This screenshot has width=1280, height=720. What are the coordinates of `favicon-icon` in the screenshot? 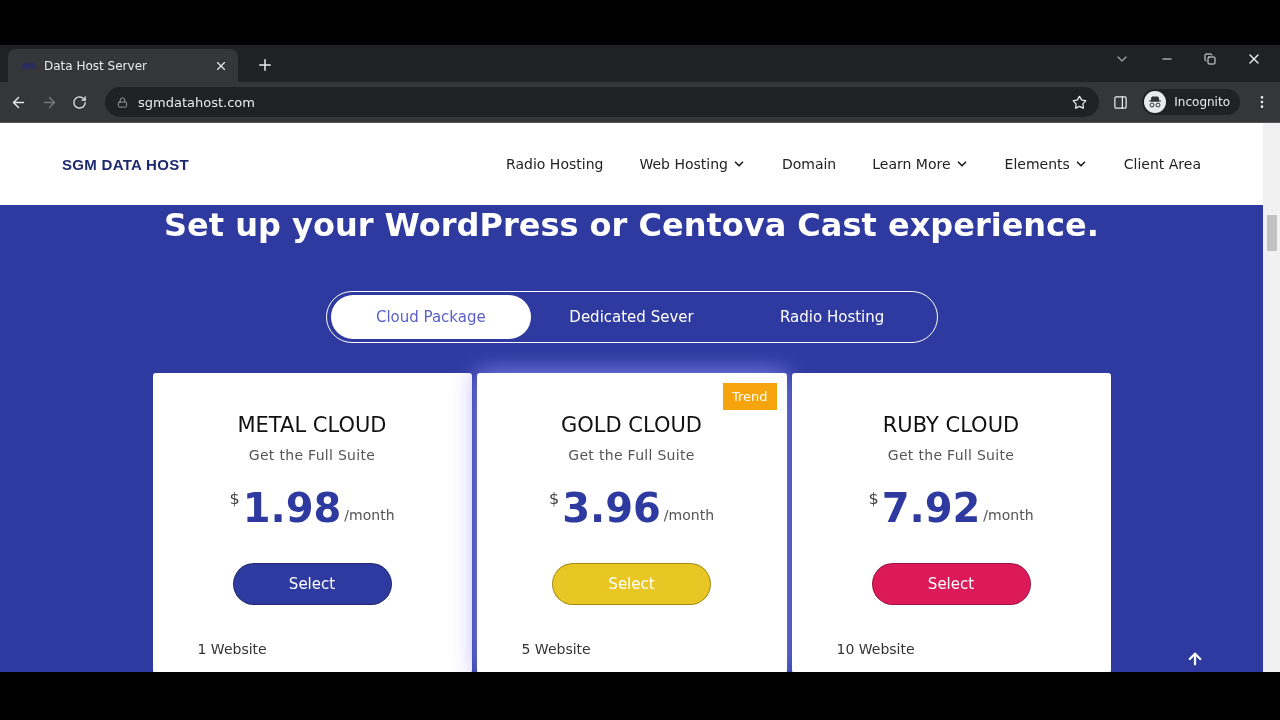 It's located at (29, 65).